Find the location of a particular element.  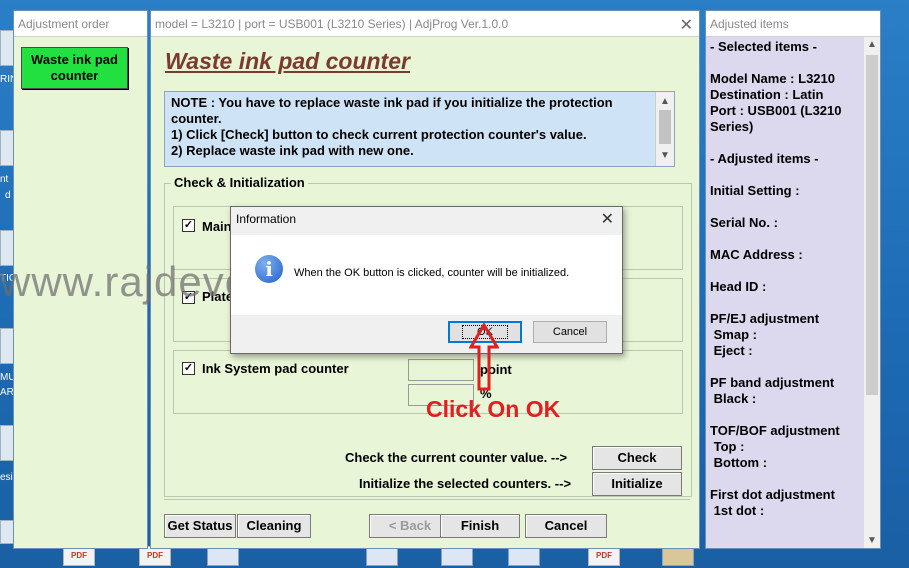

initialize-prompt: Initialize the selected counters. --> is located at coordinates (465, 483).